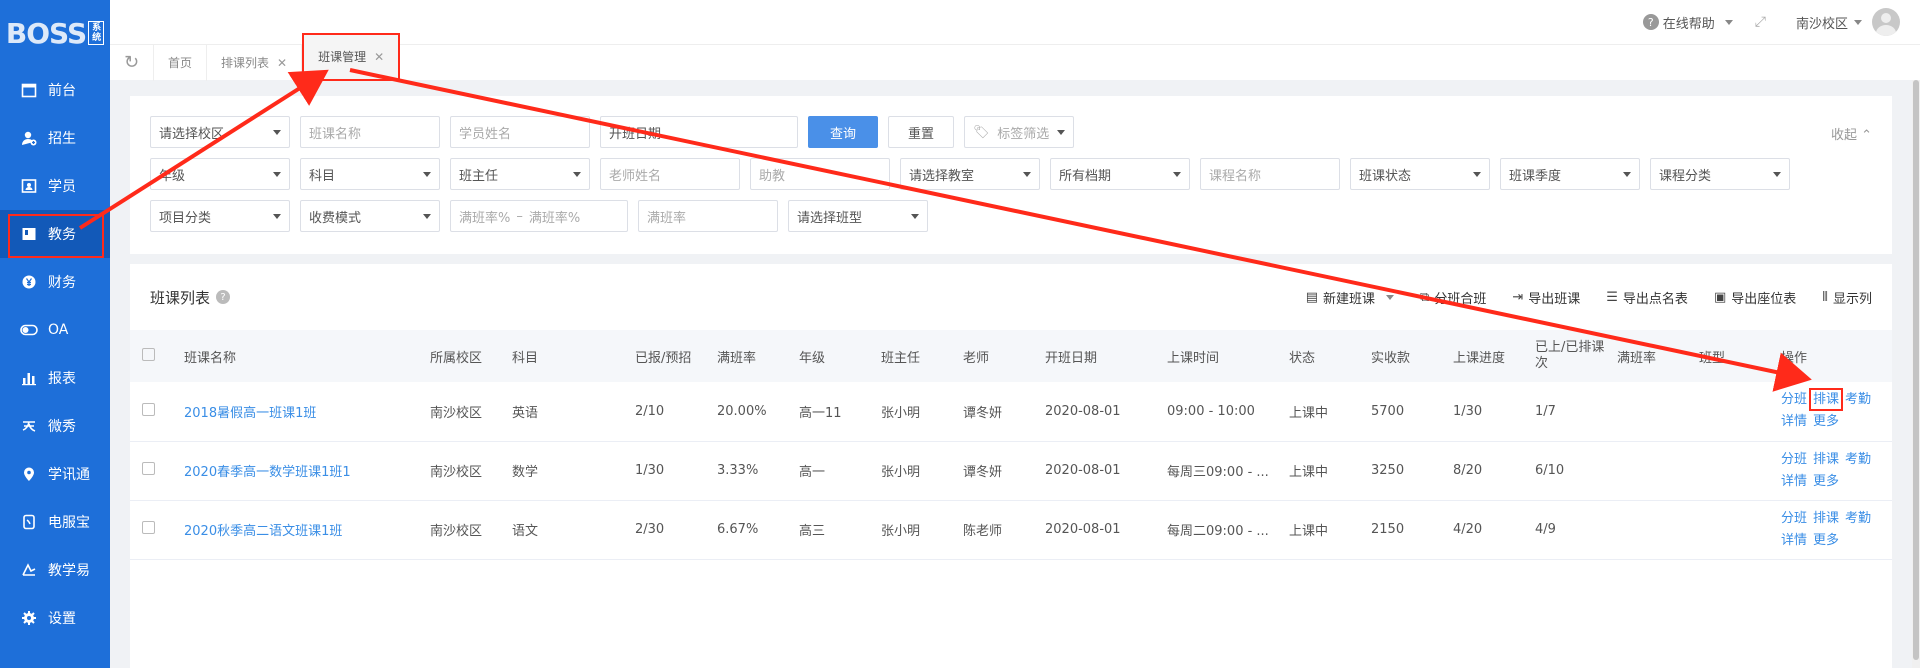 The image size is (1920, 668). I want to click on refresh-icon: ↻, so click(132, 62).